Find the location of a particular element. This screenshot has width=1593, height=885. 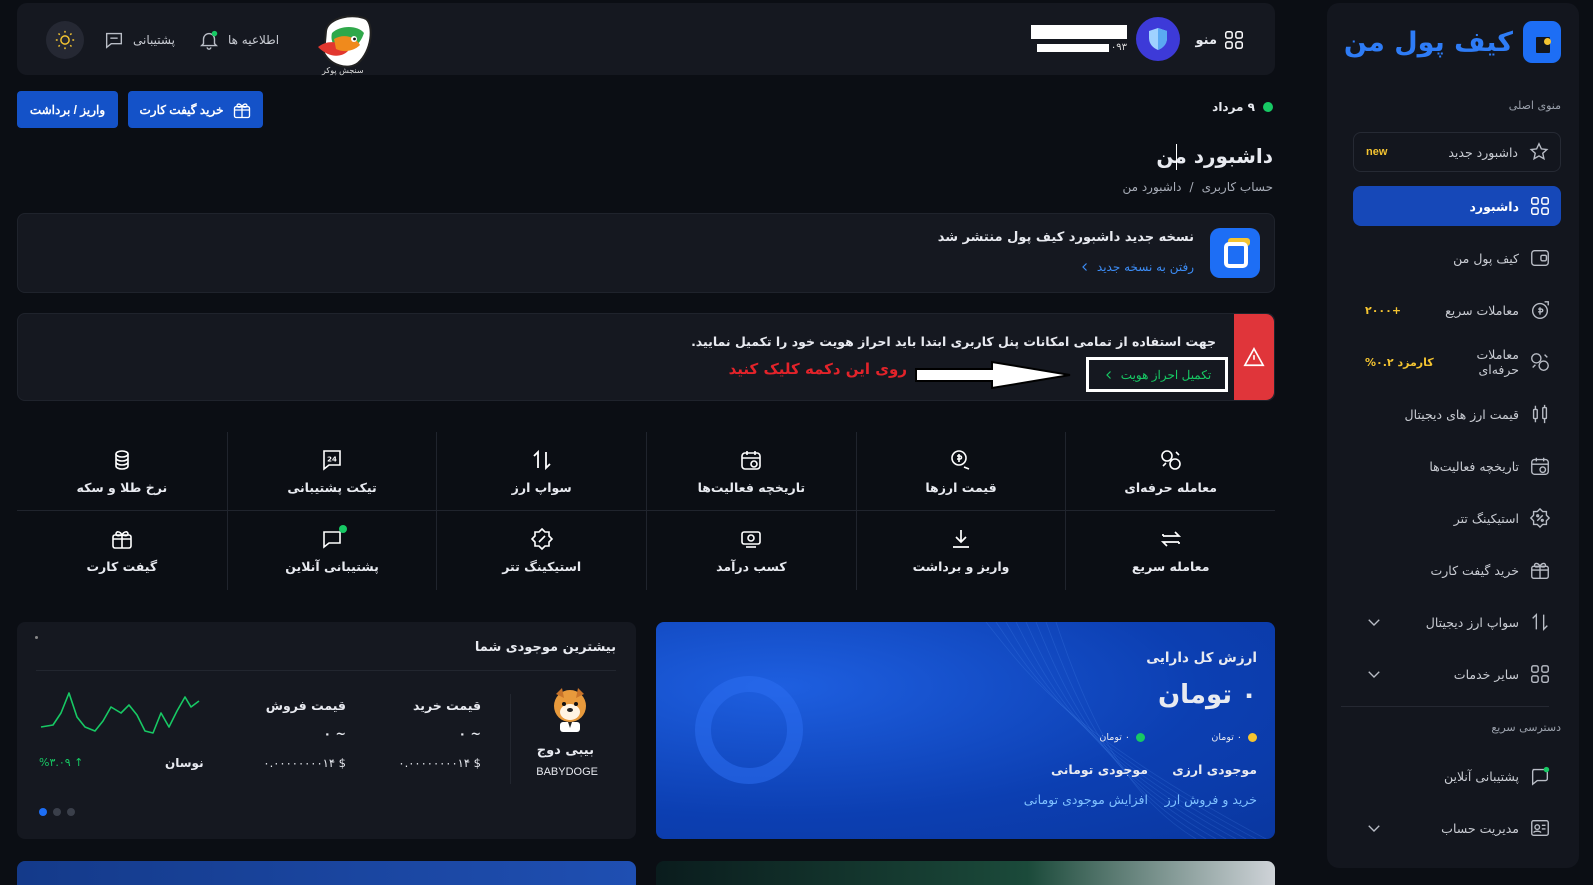

quick-action-support-ticket: 24 تیکت پشتیبانی is located at coordinates (331, 471).